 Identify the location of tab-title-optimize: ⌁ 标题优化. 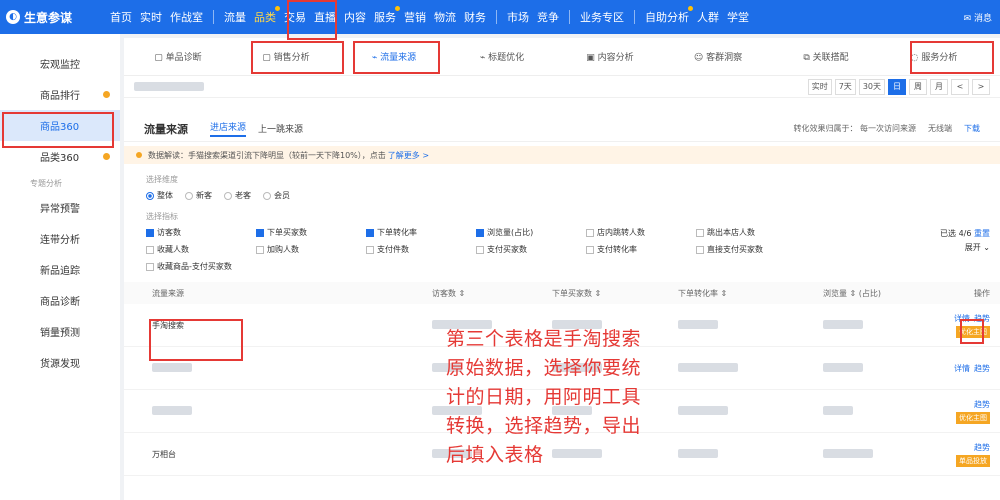
(502, 56).